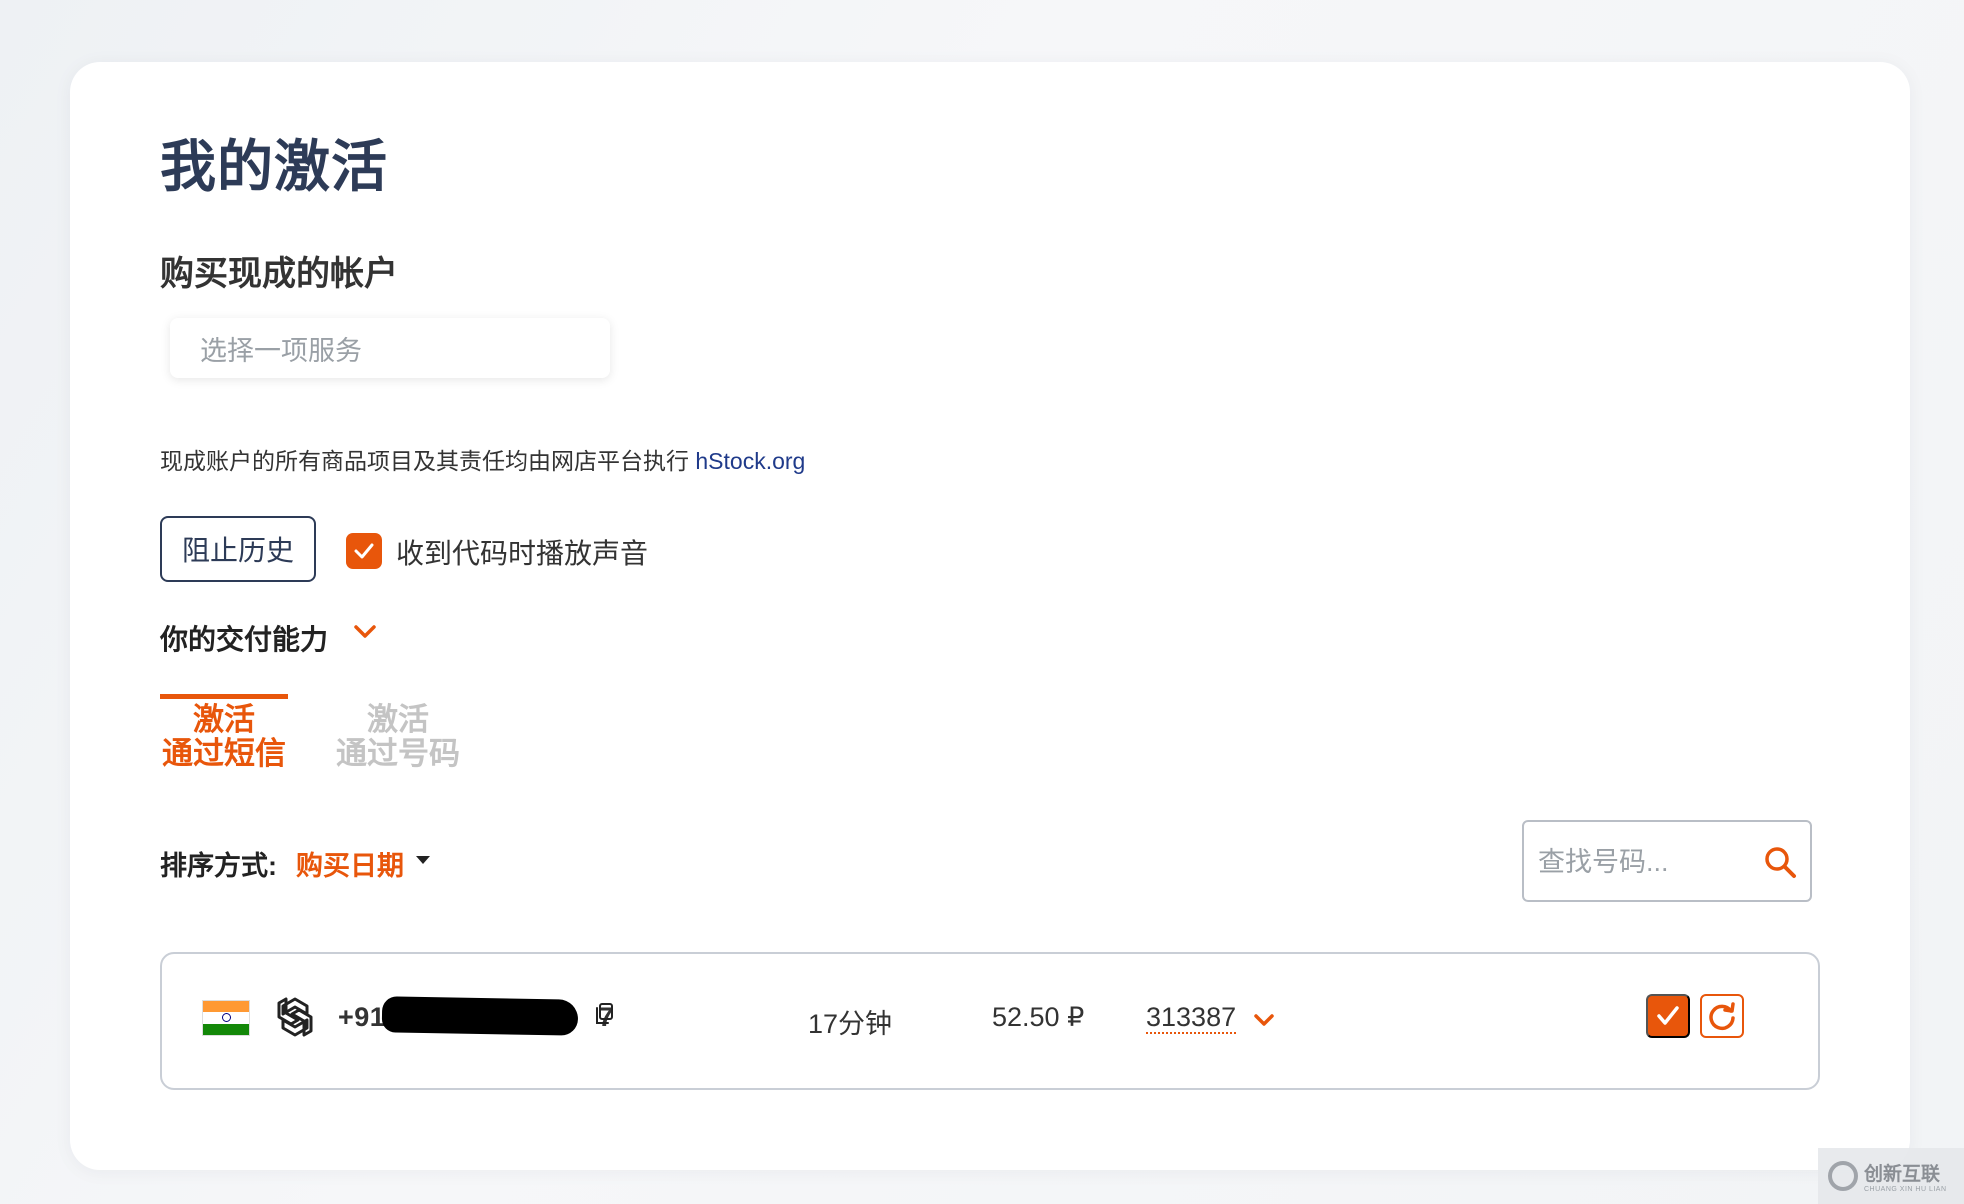 The height and width of the screenshot is (1204, 1964). Describe the element at coordinates (1191, 1018) in the screenshot. I see `sms-code: 313387` at that location.